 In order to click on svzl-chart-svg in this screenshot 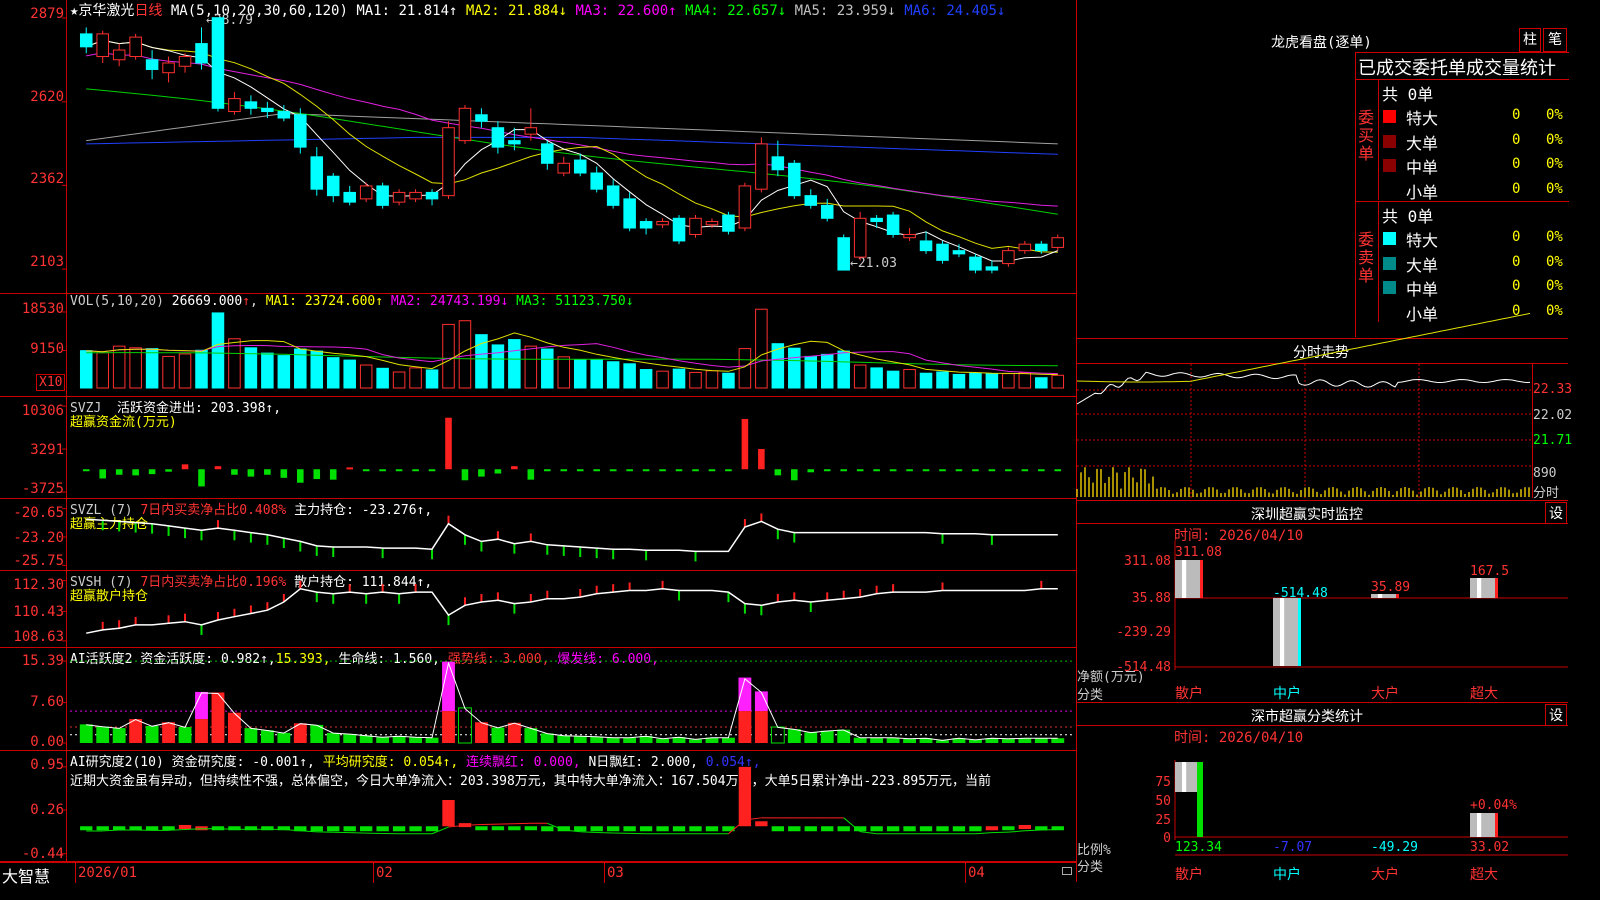, I will do `click(538, 534)`.